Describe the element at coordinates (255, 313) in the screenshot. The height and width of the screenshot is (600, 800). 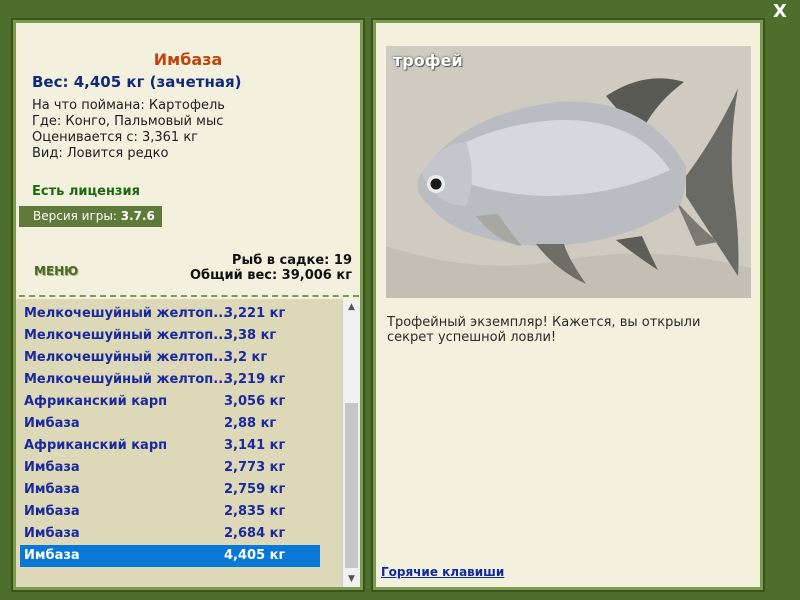
I see `list-item-weight: 3,221 кг` at that location.